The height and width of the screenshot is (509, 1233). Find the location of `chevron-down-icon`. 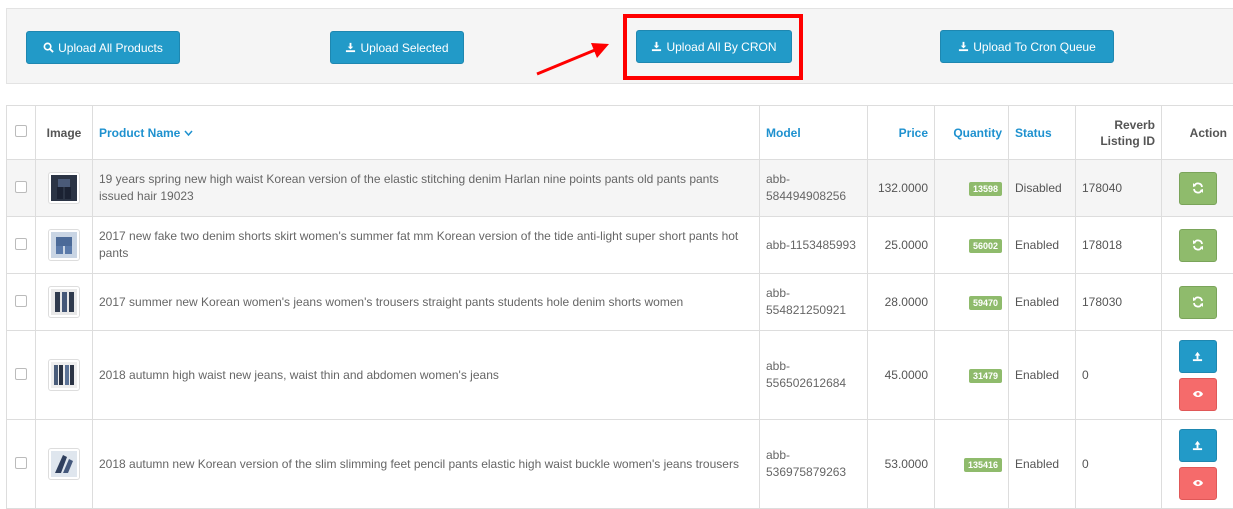

chevron-down-icon is located at coordinates (188, 133).